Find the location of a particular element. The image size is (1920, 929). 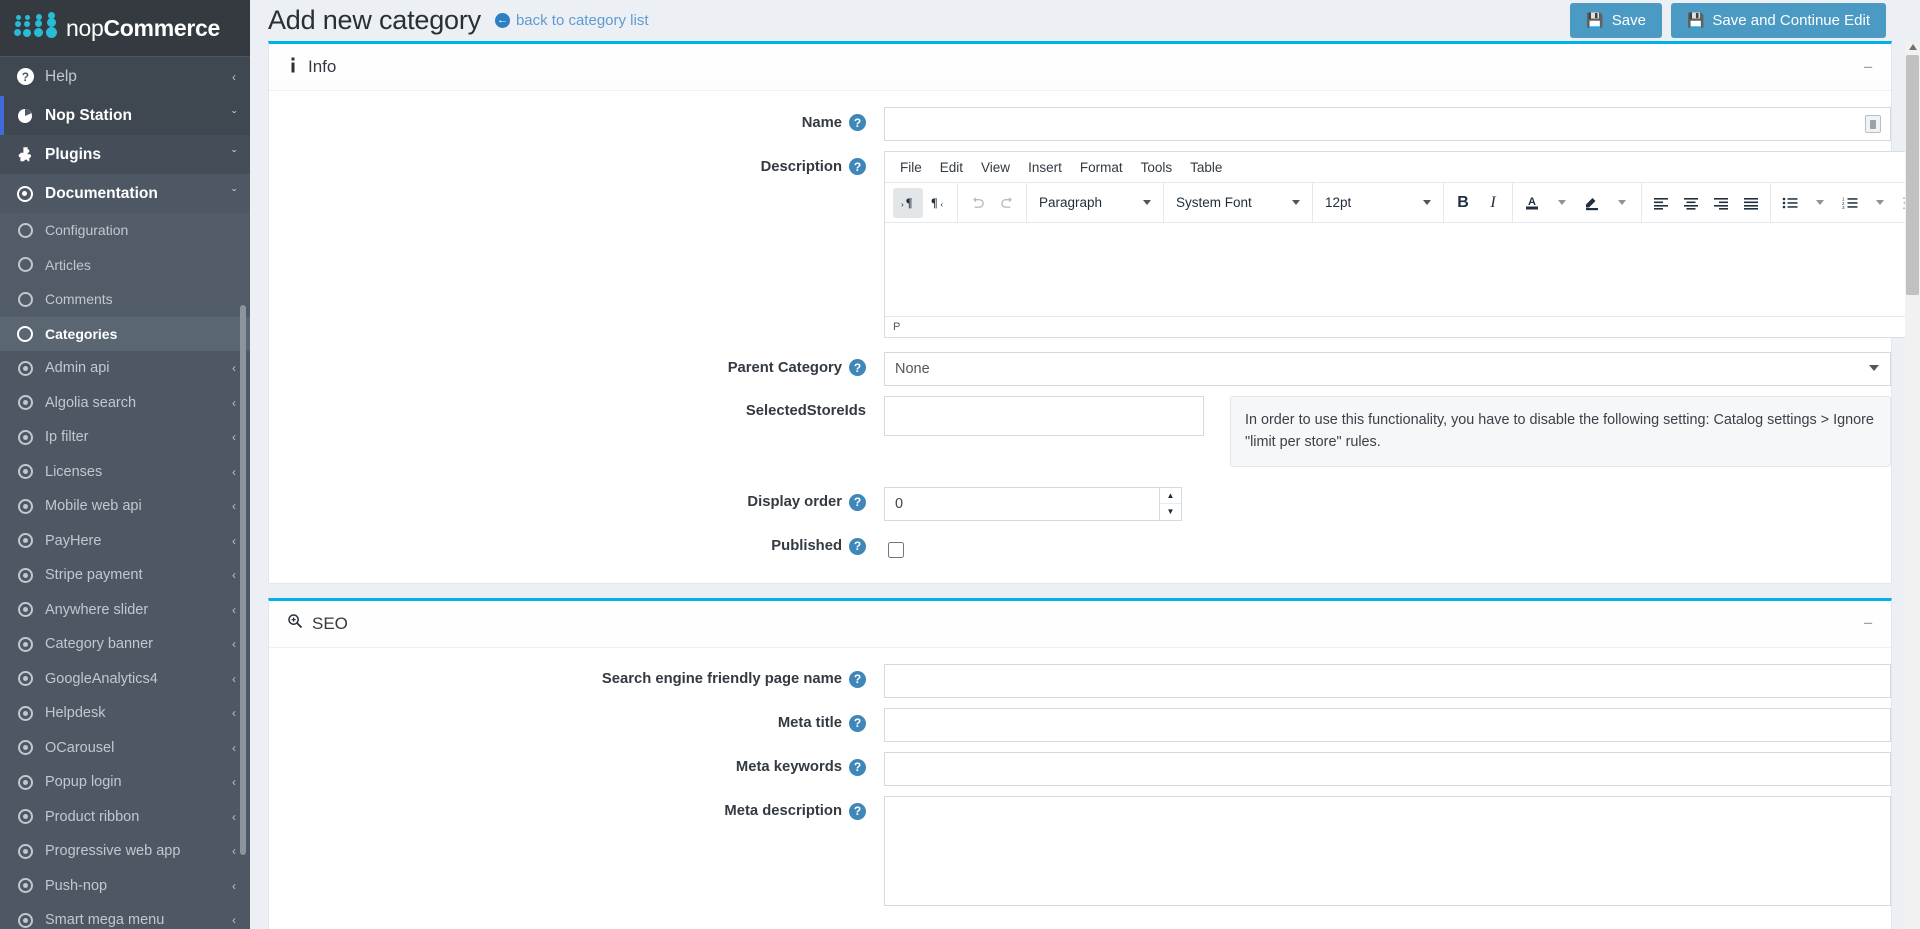

brand-logo: nopCommerce is located at coordinates (125, 28).